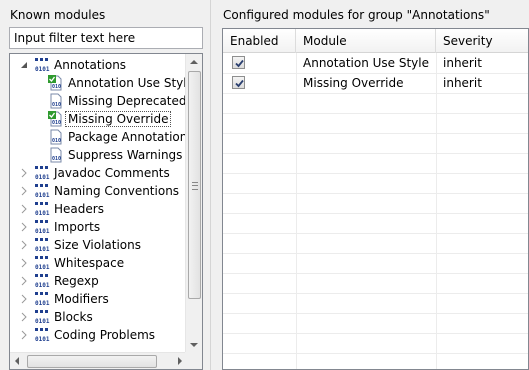 The image size is (529, 370). I want to click on tree-item-label: Annotations, so click(90, 65).